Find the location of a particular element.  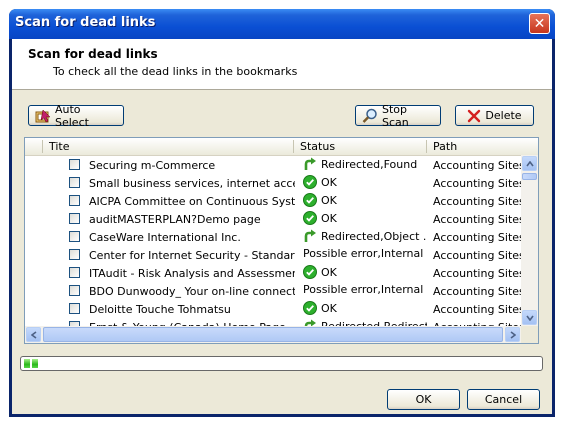

row-title: ITAudit - Risk Analysis and Assessment is located at coordinates (192, 273).